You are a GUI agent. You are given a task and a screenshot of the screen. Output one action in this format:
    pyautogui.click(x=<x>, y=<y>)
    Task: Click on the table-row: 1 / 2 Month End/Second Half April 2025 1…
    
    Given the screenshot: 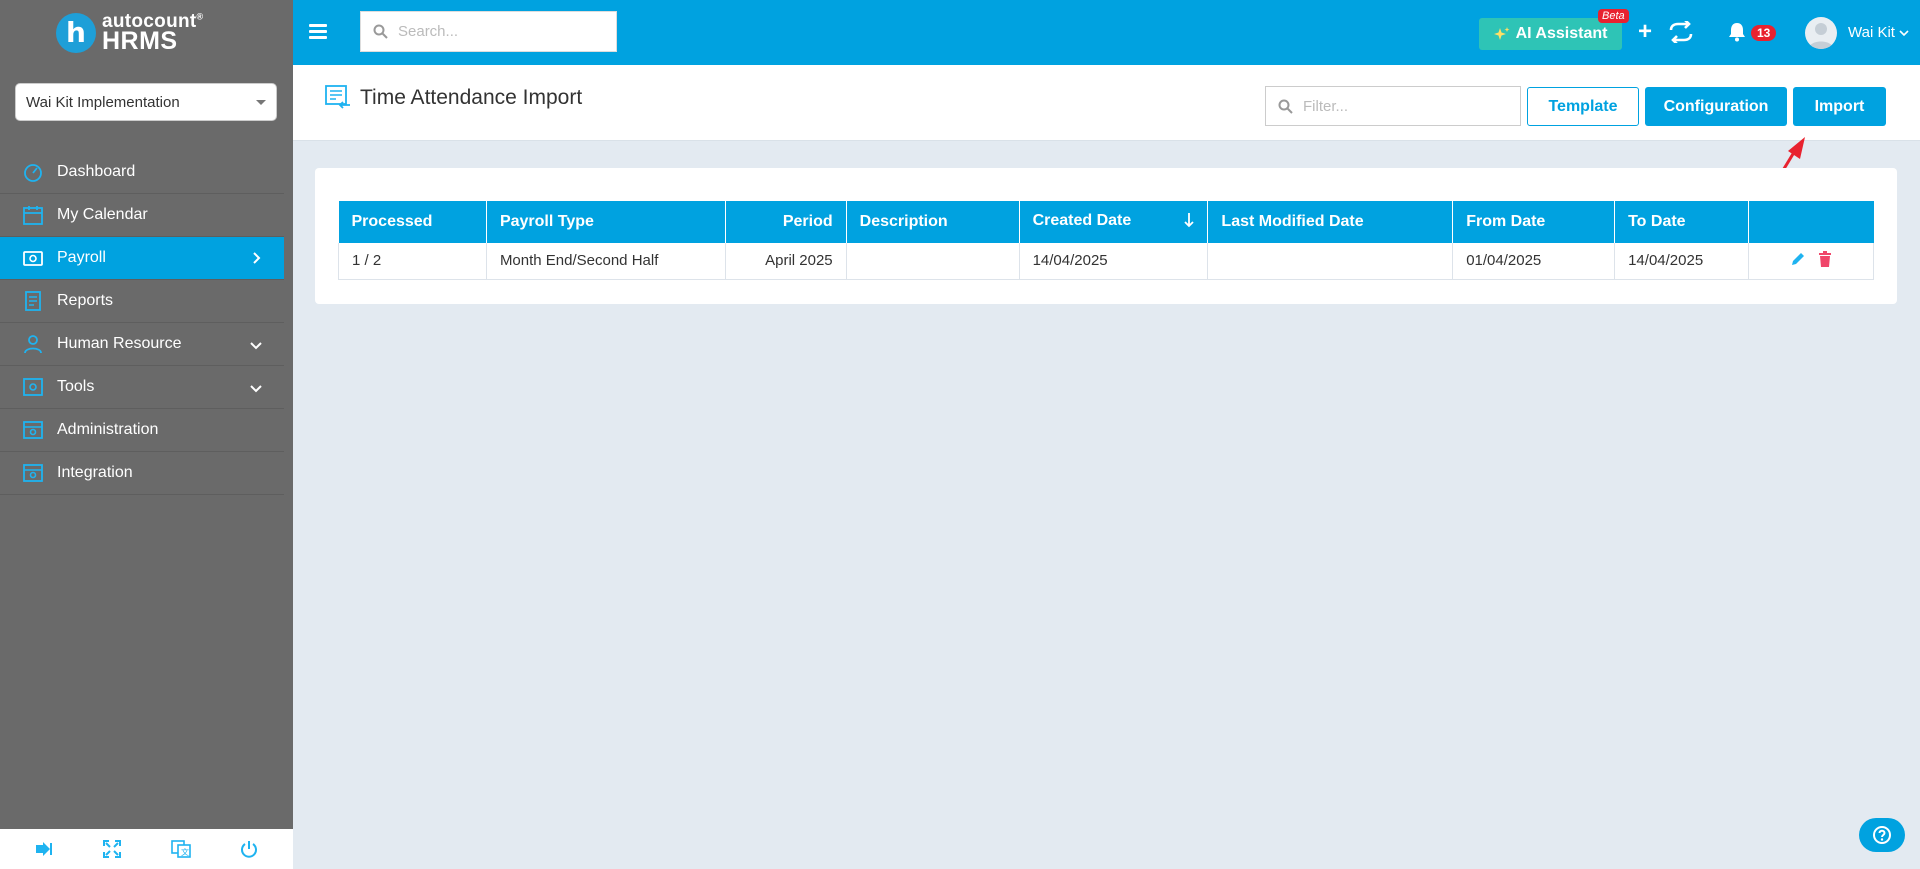 What is the action you would take?
    pyautogui.click(x=1106, y=261)
    